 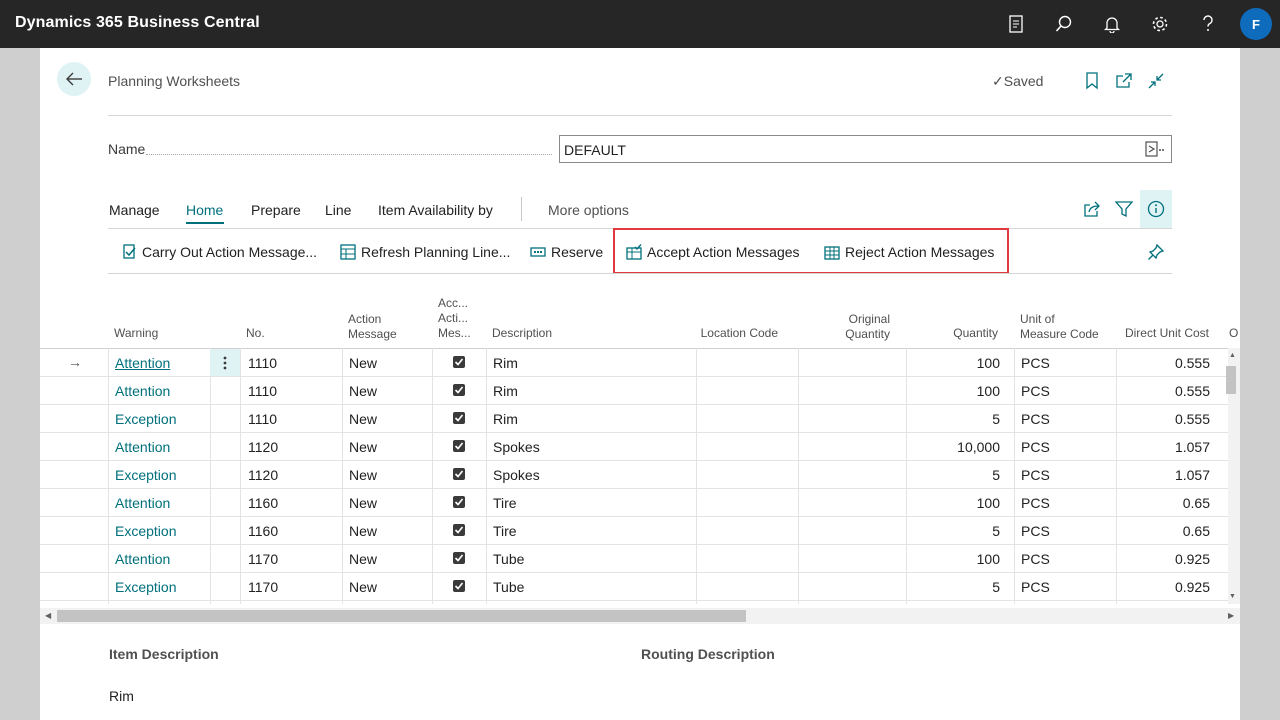 I want to click on col-header-direct-unit-cost: Direct Unit Cost, so click(x=1163, y=333).